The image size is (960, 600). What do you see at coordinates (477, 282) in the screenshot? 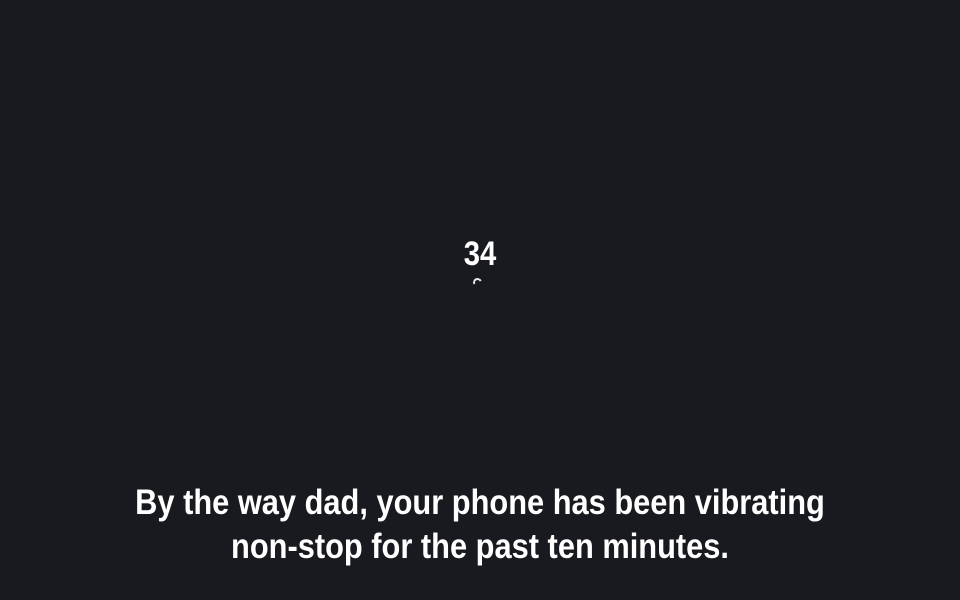
I see `loading-spinner-icon` at bounding box center [477, 282].